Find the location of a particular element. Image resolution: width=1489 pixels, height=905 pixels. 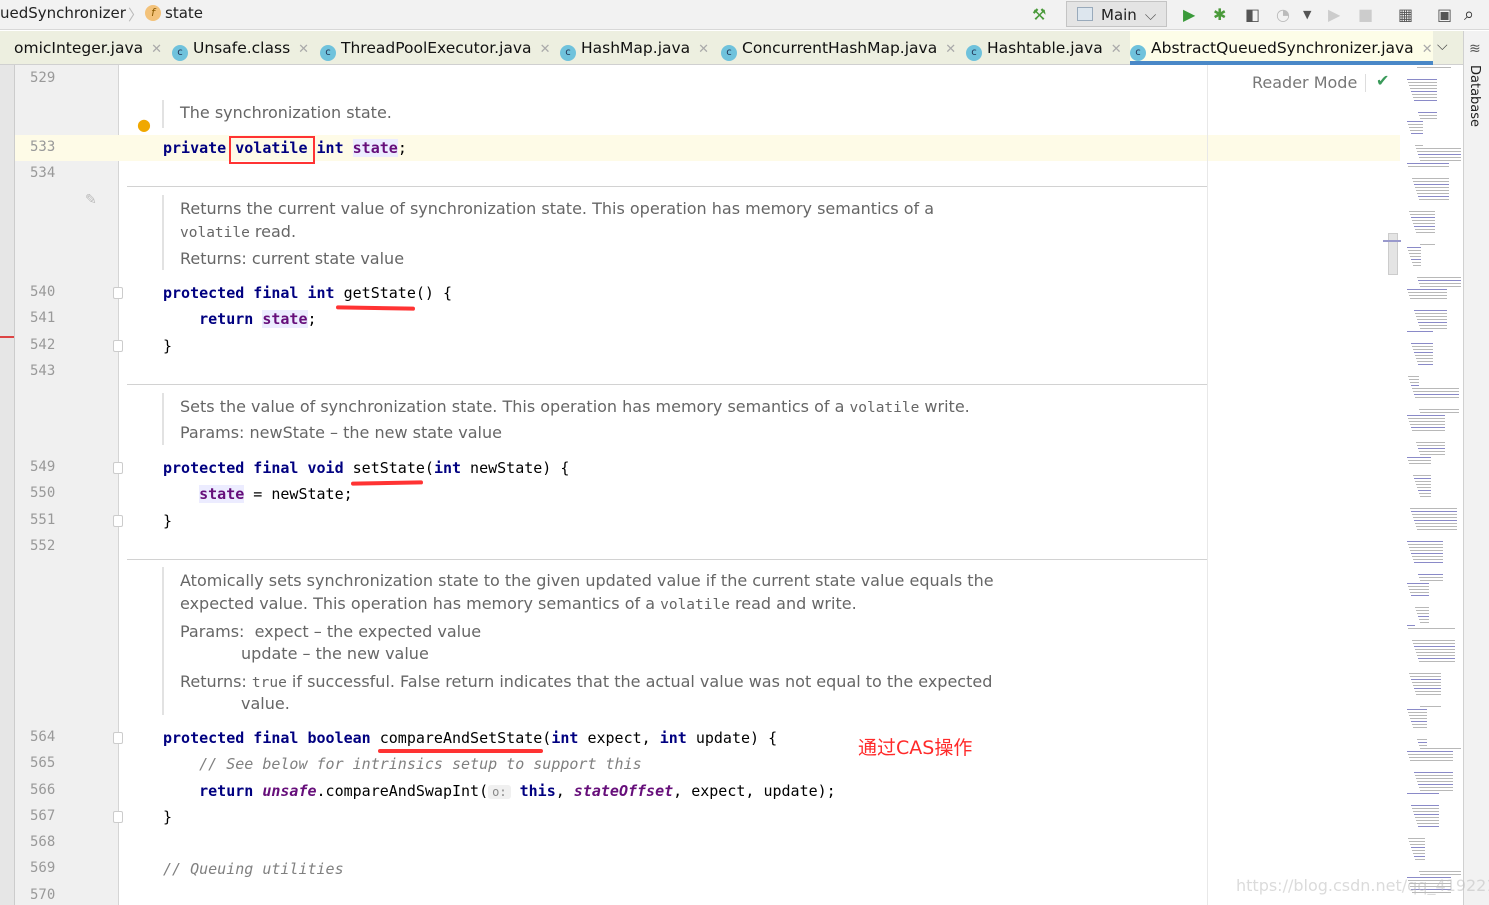

breadcrumb-class: uedSynchronizer is located at coordinates (63, 13).